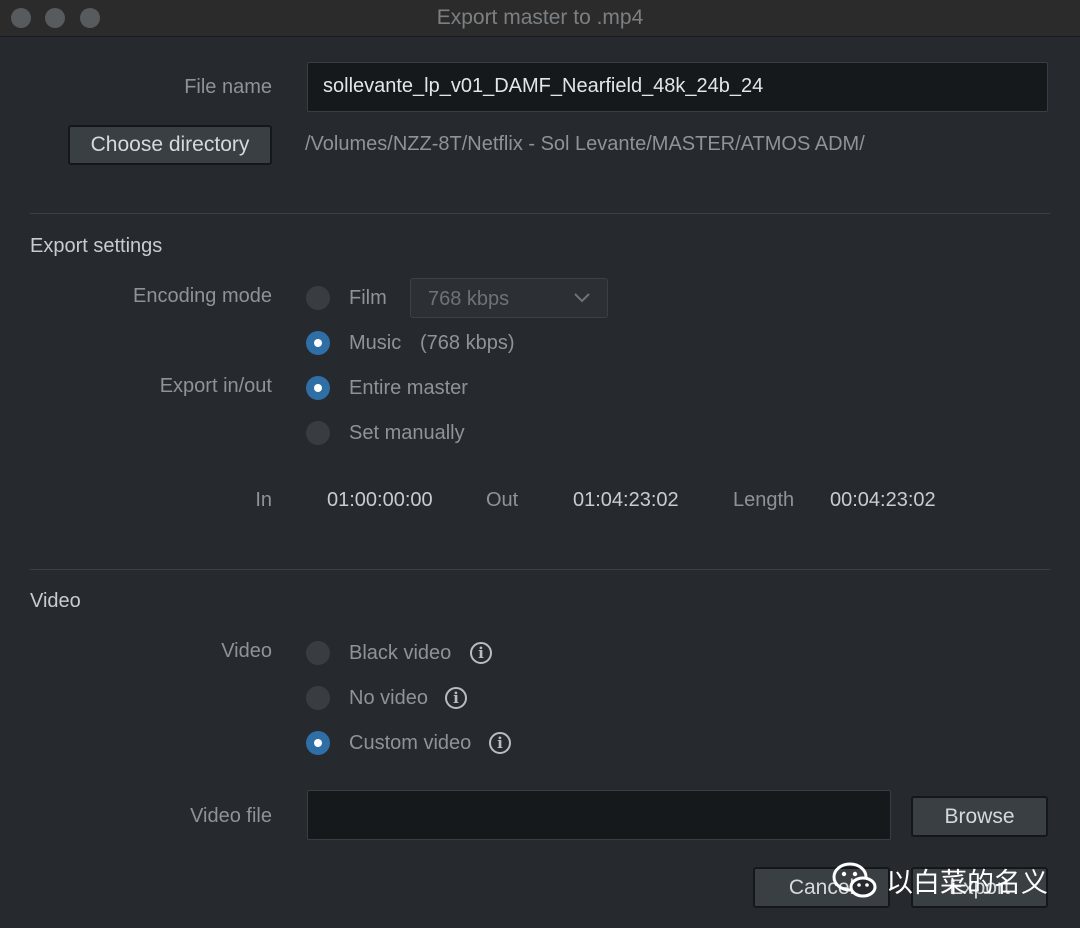 This screenshot has width=1080, height=928. I want to click on browse-button: Browse, so click(979, 816).